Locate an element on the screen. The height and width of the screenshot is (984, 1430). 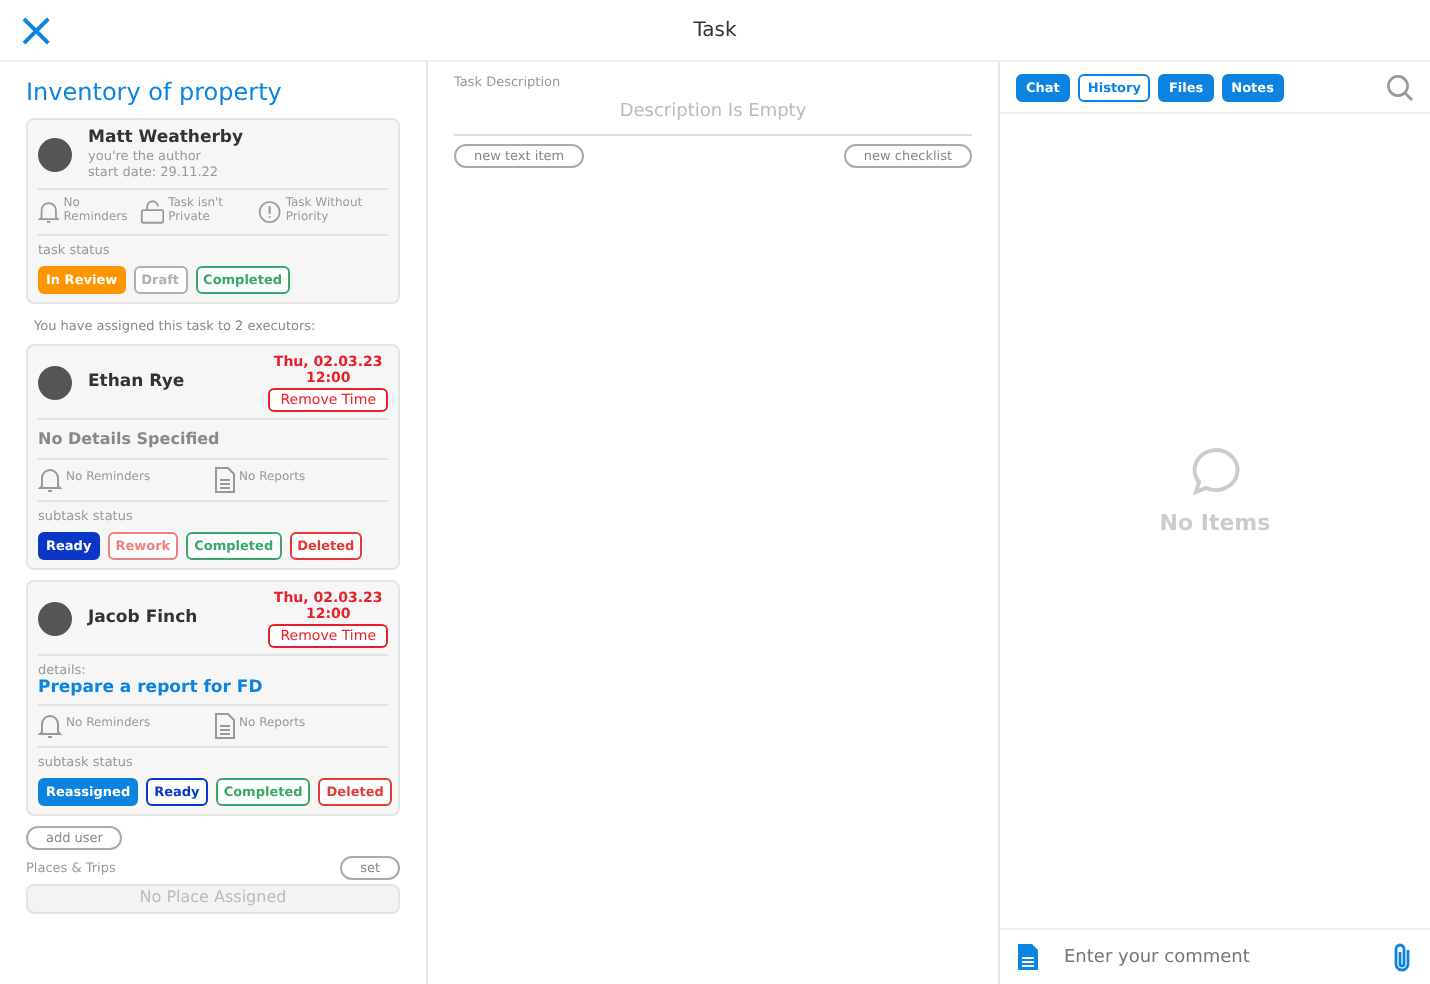
place-box: No Place Assigned is located at coordinates (213, 898).